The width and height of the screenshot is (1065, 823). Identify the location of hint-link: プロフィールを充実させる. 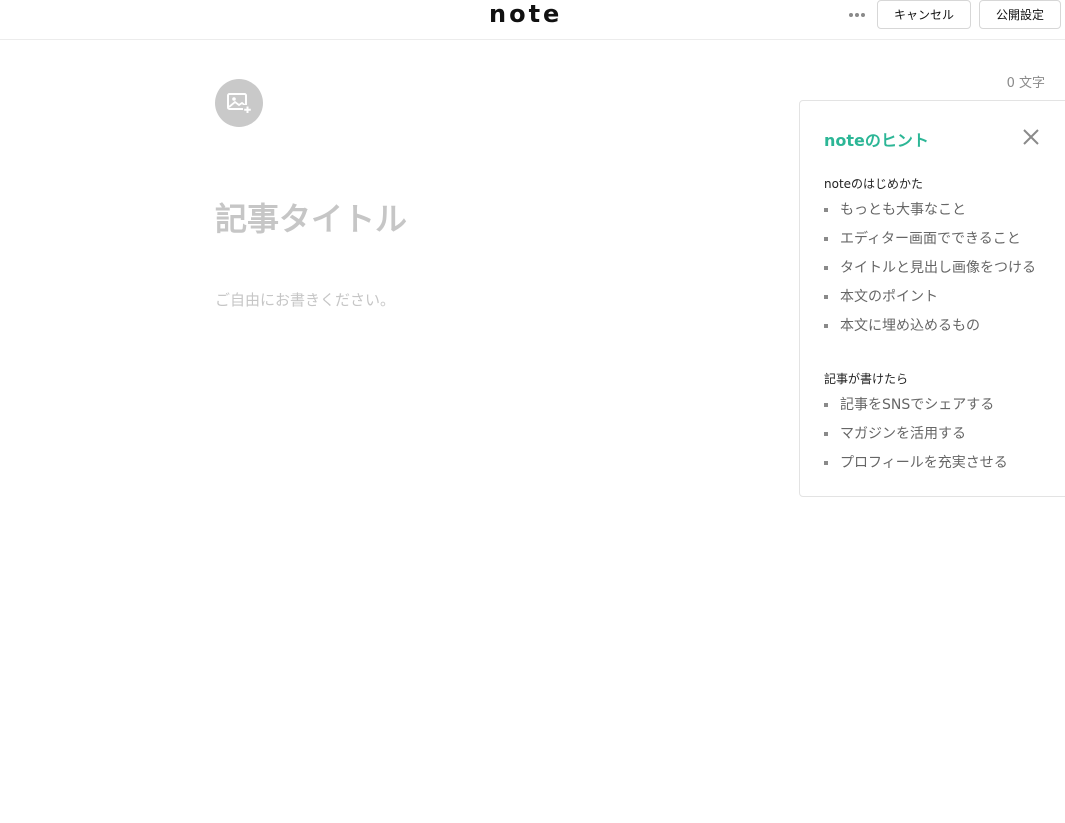
(916, 467).